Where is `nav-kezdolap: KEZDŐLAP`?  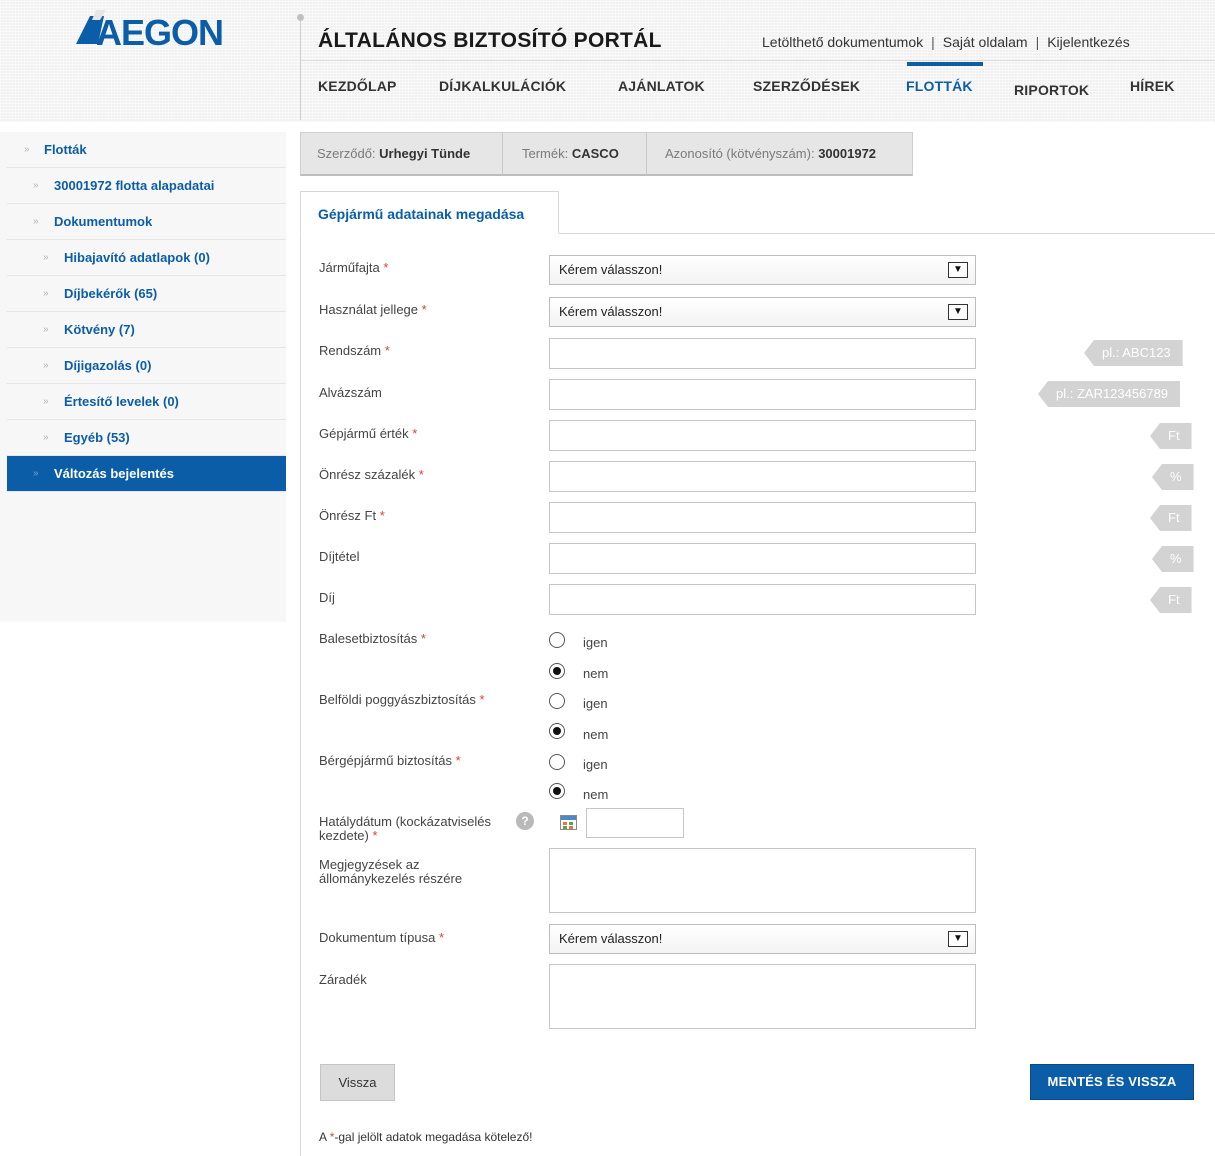 nav-kezdolap: KEZDŐLAP is located at coordinates (357, 86).